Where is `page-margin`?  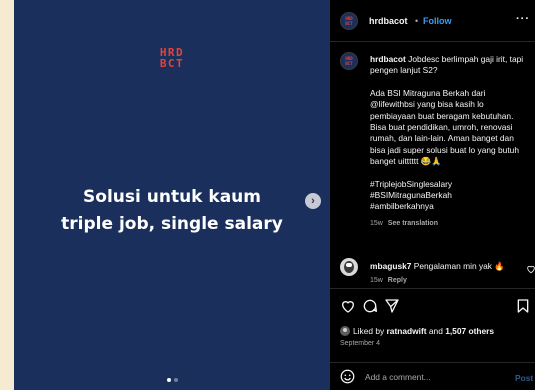 page-margin is located at coordinates (7, 195).